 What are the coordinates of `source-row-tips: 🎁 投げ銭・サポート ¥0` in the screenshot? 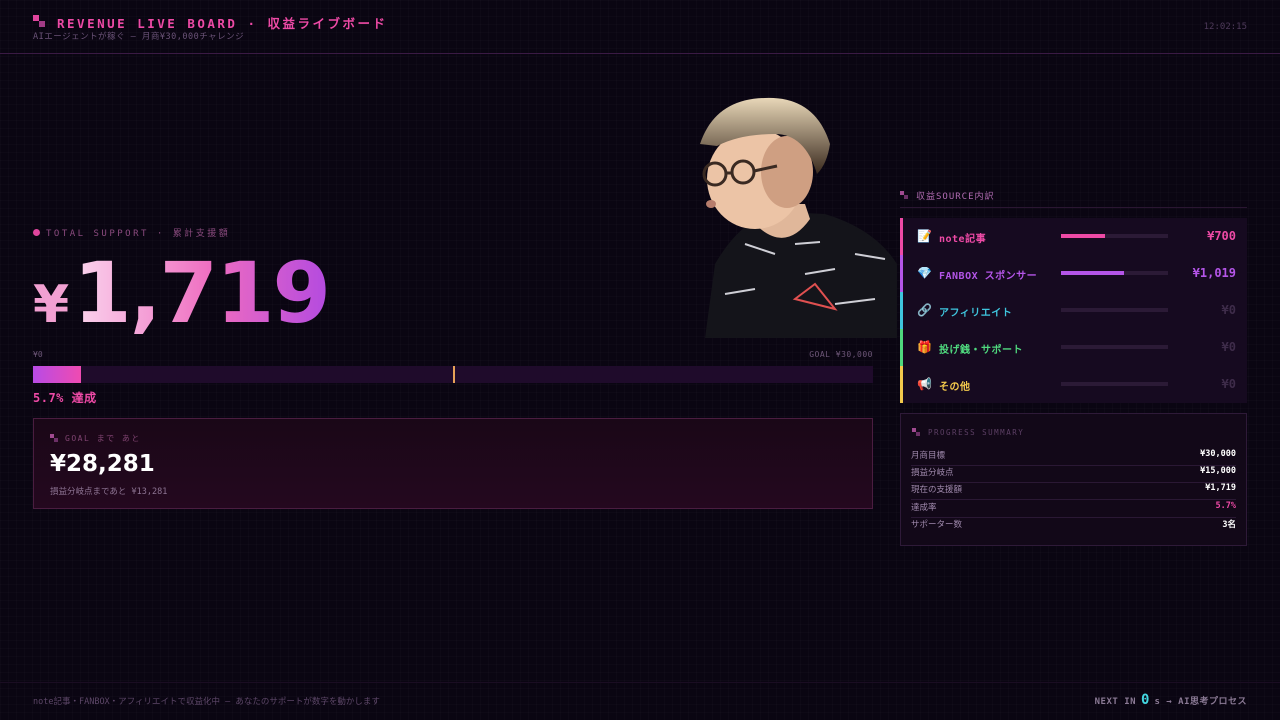 It's located at (1073, 347).